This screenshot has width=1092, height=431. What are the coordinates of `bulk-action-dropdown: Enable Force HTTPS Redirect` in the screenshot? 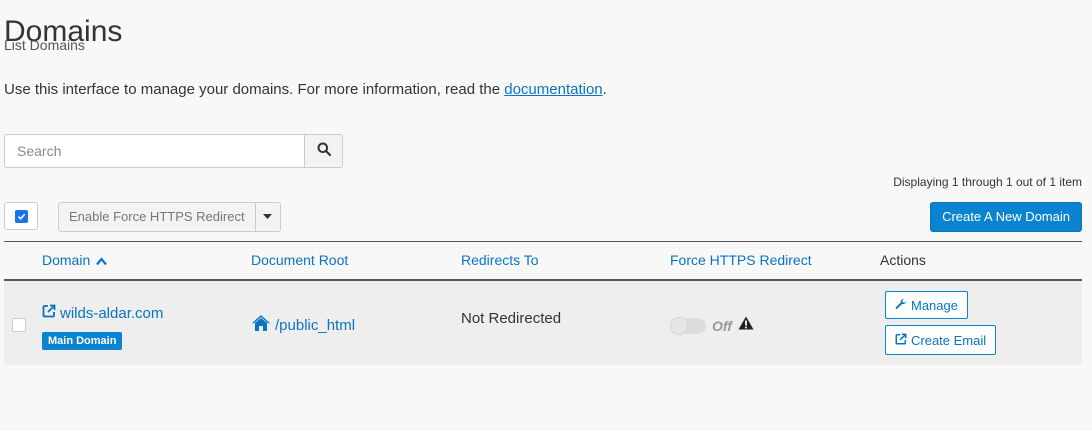 It's located at (169, 217).